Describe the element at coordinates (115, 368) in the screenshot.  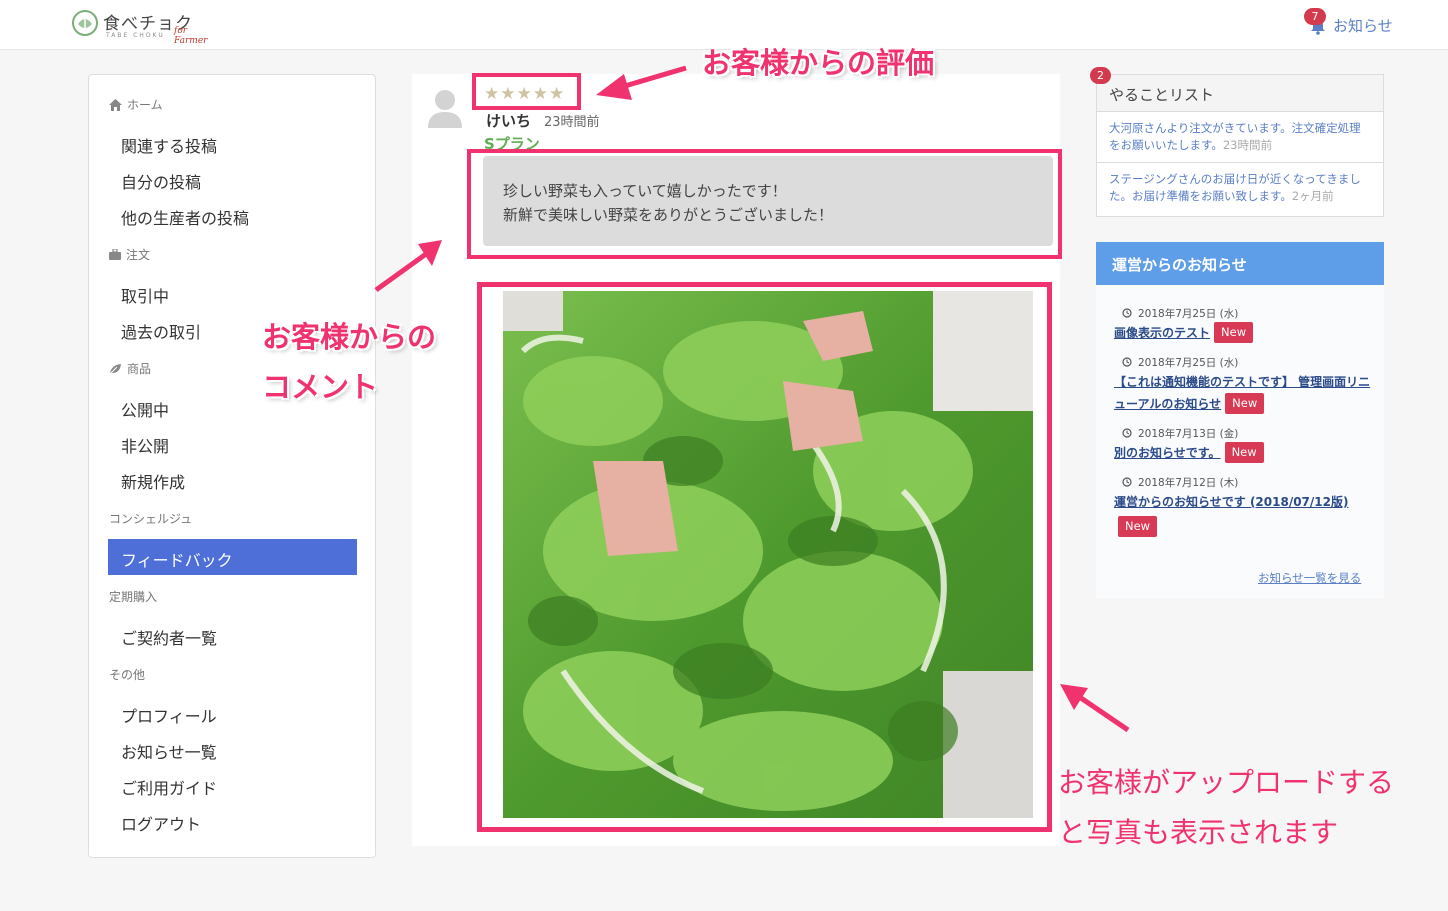
I see `leaf-icon` at that location.